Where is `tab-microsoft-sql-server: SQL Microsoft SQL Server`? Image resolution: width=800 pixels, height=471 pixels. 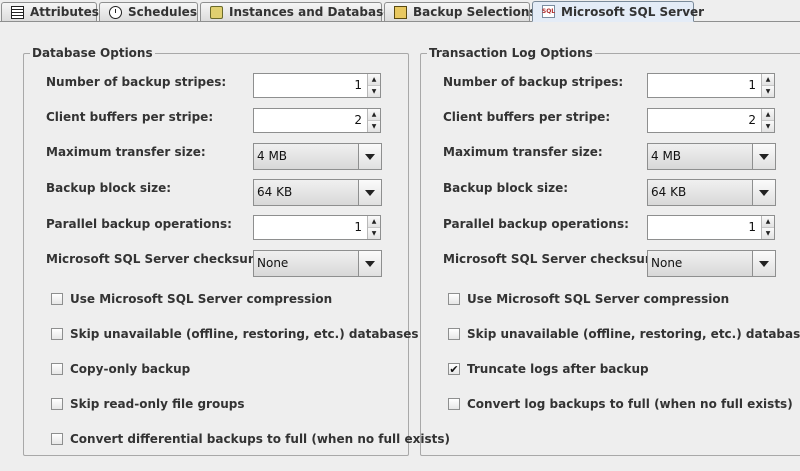 tab-microsoft-sql-server: SQL Microsoft SQL Server is located at coordinates (618, 11).